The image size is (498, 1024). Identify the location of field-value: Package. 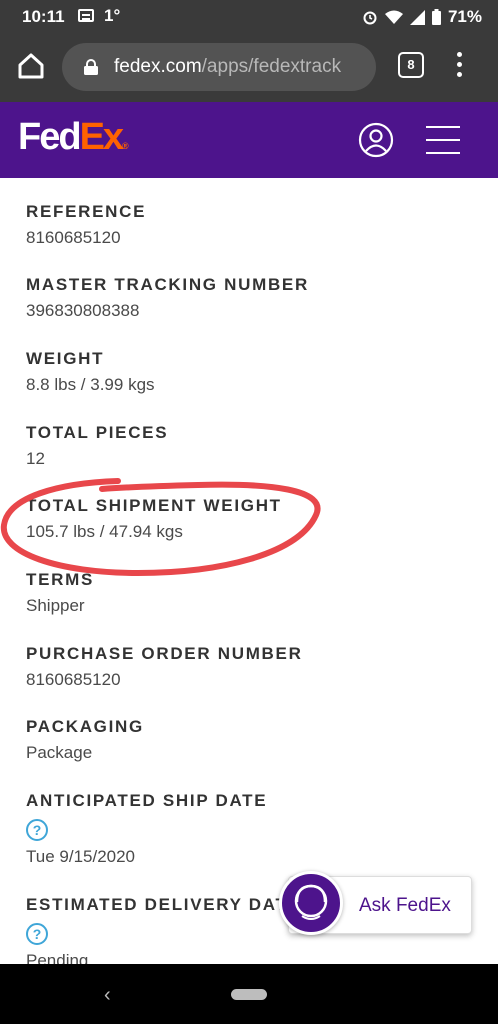
(59, 752).